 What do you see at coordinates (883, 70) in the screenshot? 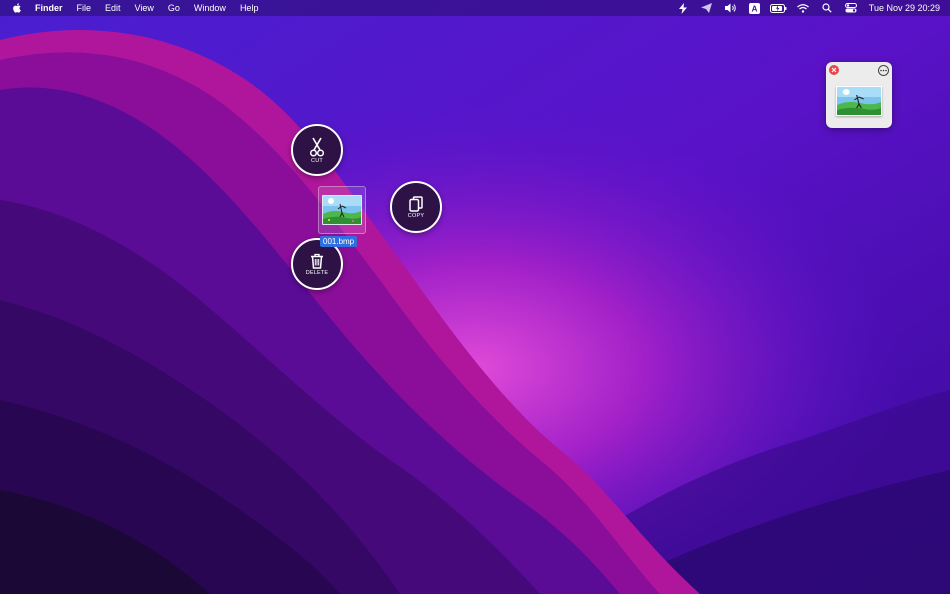
I see `more-icon` at bounding box center [883, 70].